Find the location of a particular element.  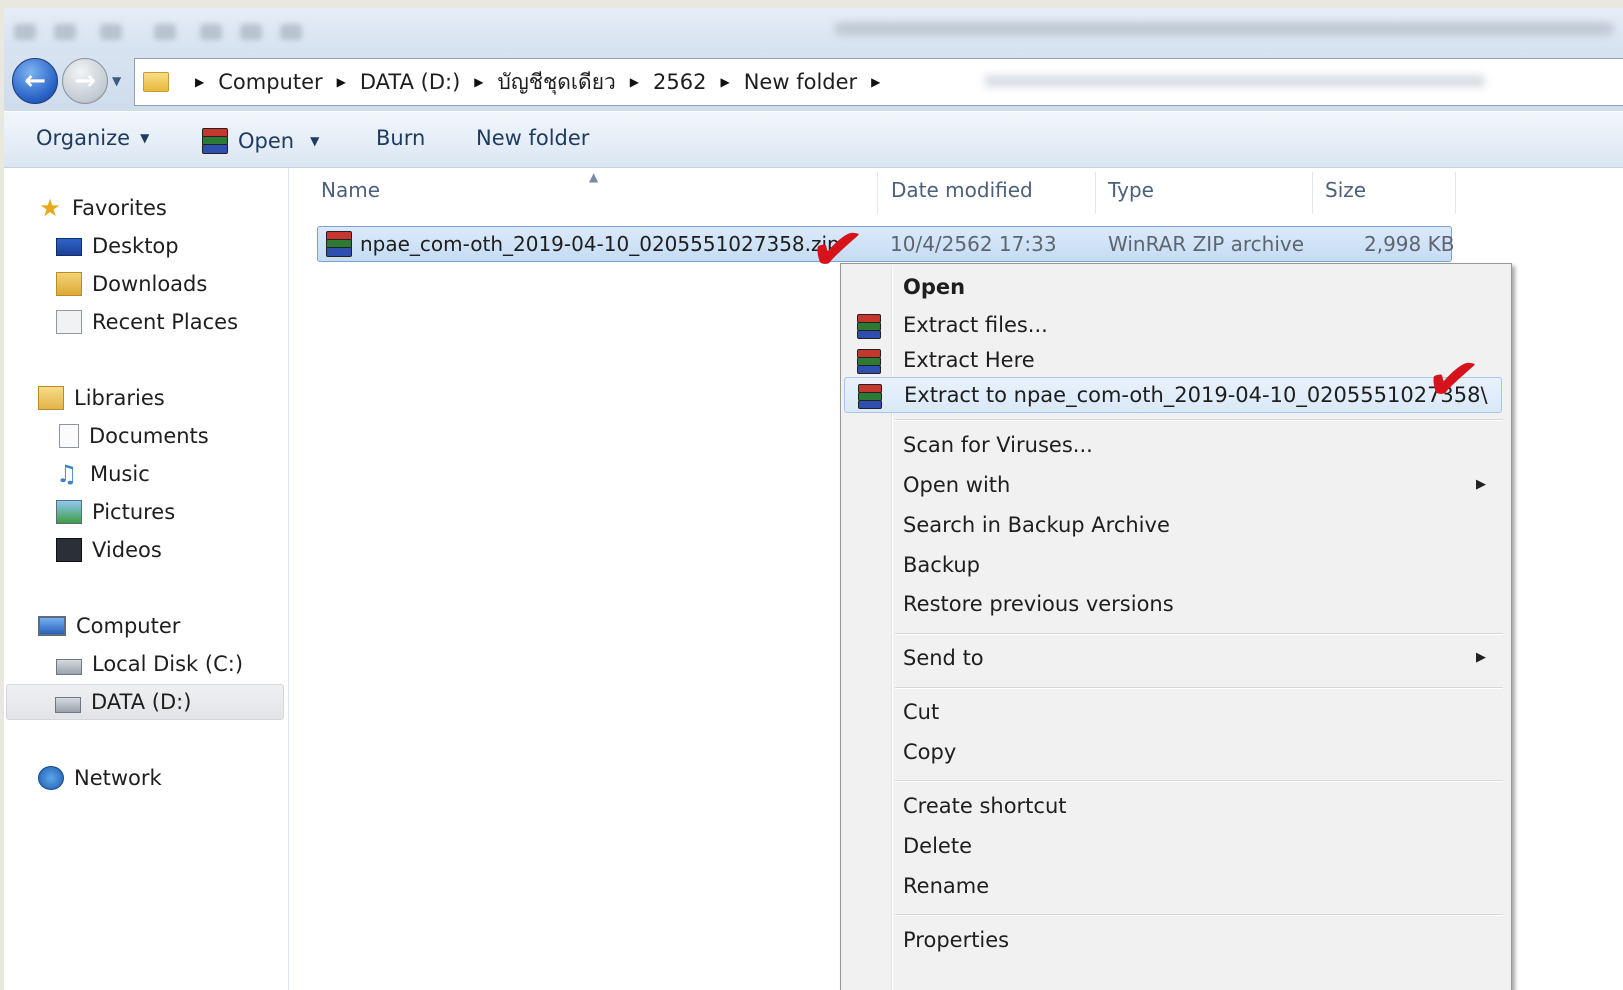

breadcrumb-2562: 2562 is located at coordinates (679, 82).